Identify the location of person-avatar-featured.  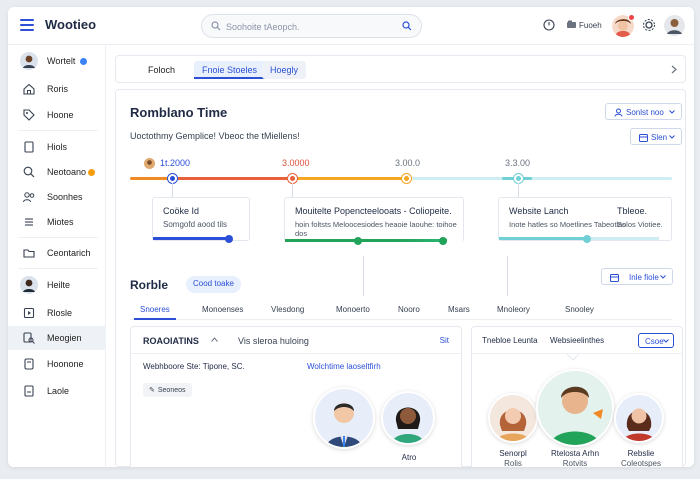
(575, 408).